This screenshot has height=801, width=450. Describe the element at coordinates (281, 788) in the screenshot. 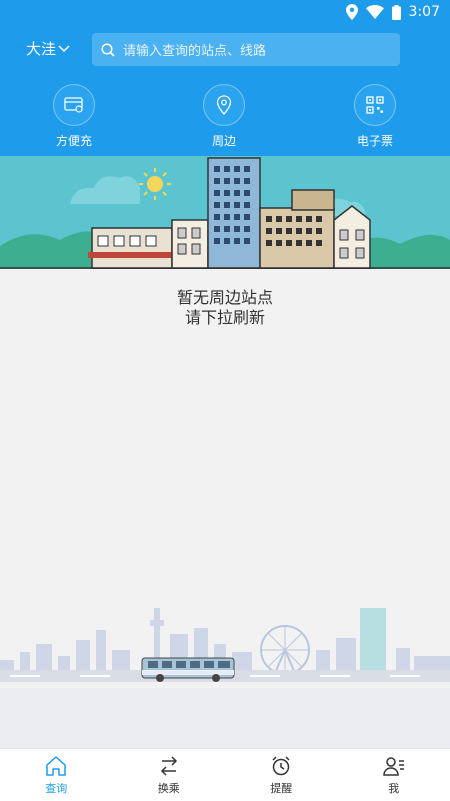

I see `tab-label: 提醒` at that location.